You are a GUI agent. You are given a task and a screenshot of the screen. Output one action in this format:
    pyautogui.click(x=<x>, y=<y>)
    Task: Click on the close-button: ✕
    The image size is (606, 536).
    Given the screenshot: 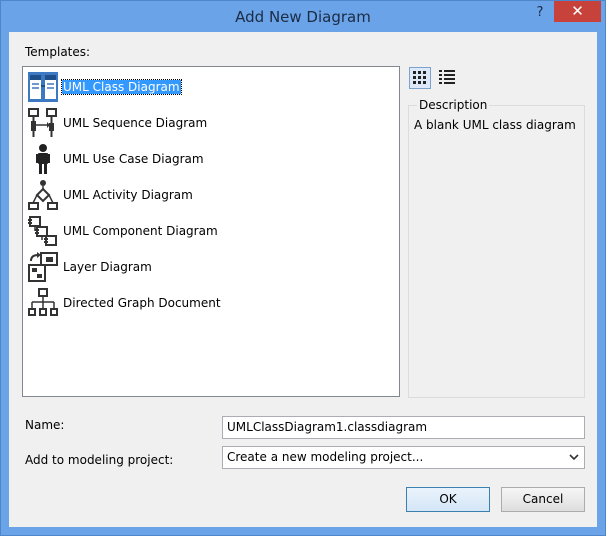 What is the action you would take?
    pyautogui.click(x=577, y=11)
    